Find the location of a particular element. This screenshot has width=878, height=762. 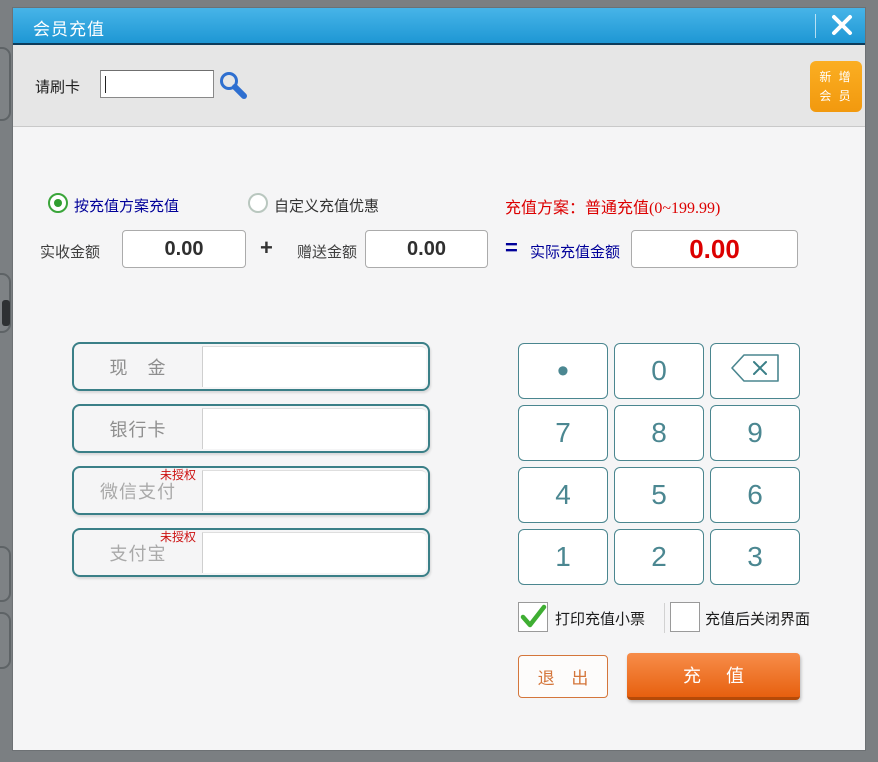

key-1: 1 is located at coordinates (563, 557).